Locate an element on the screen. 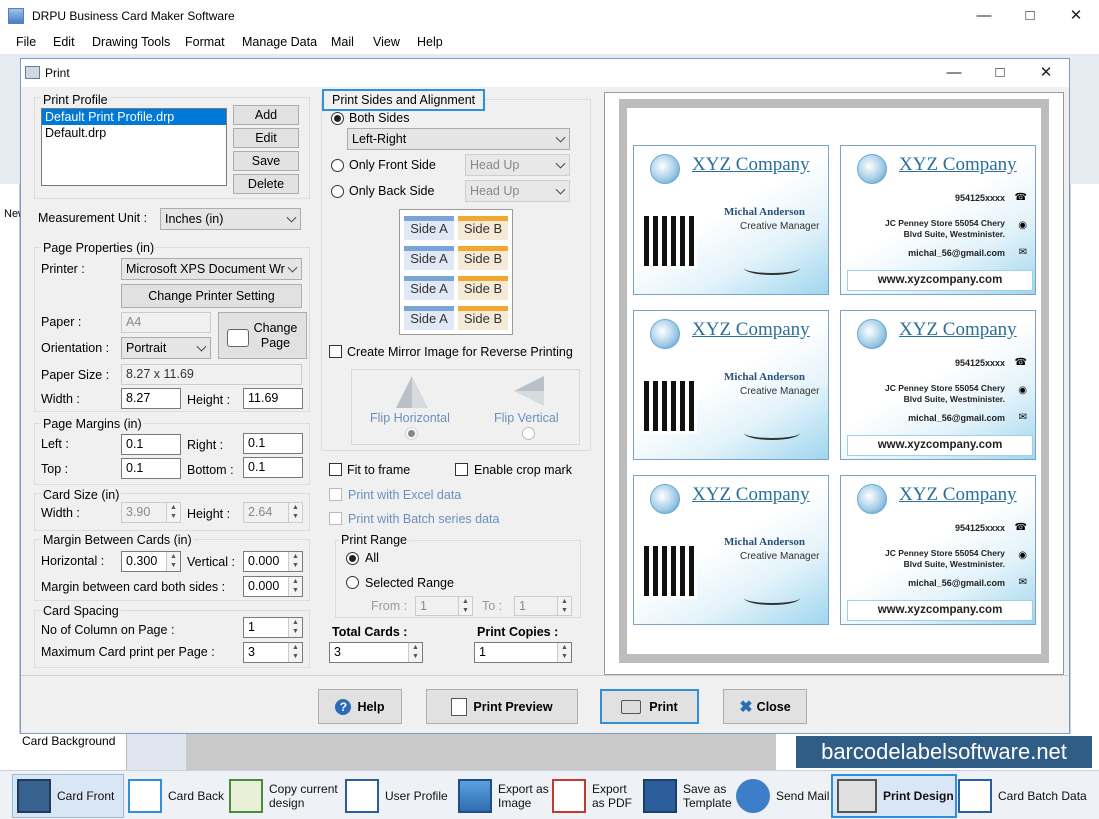 Image resolution: width=1099 pixels, height=819 pixels. maximize-icon: □ is located at coordinates (1030, 16).